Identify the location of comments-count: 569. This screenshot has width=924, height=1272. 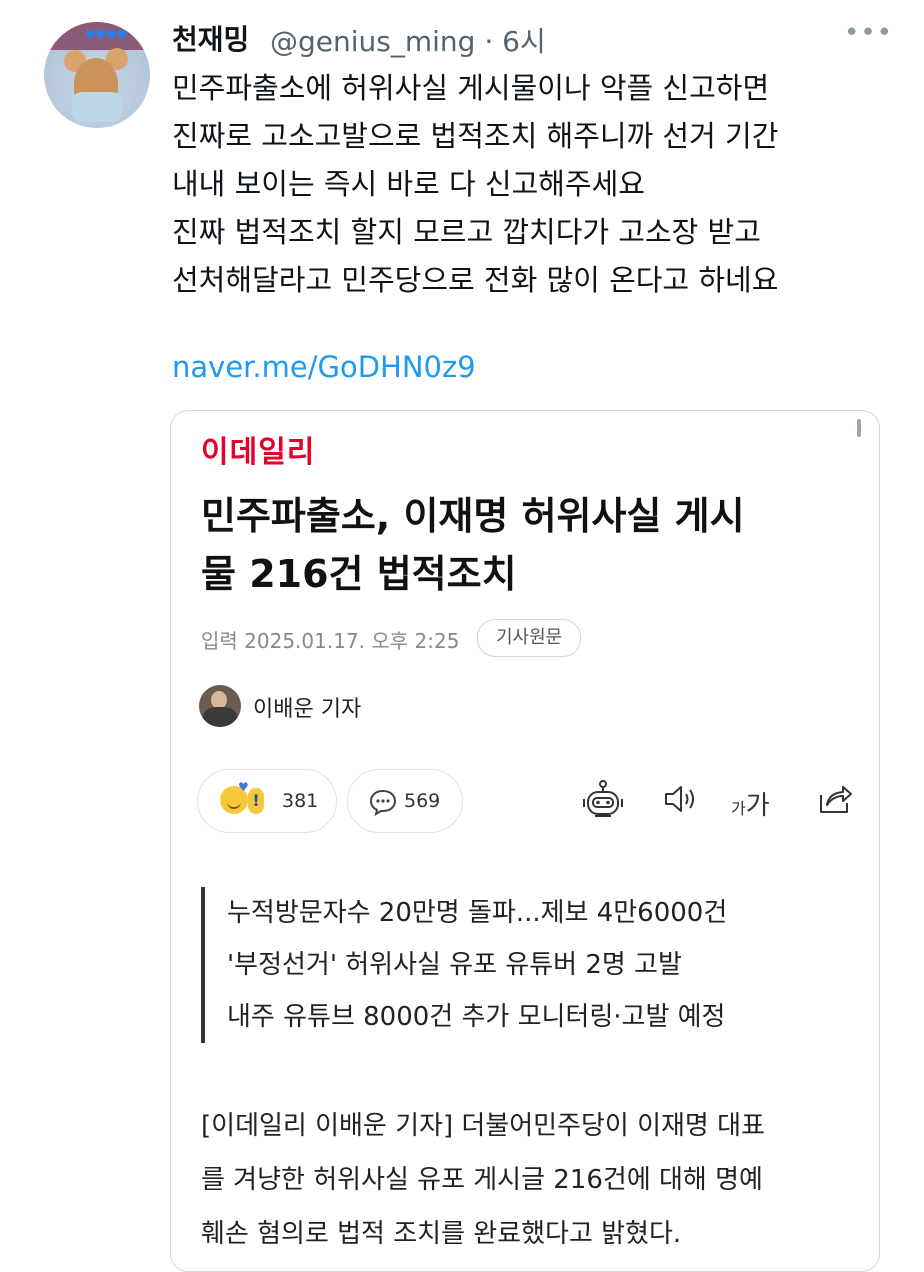
(422, 801).